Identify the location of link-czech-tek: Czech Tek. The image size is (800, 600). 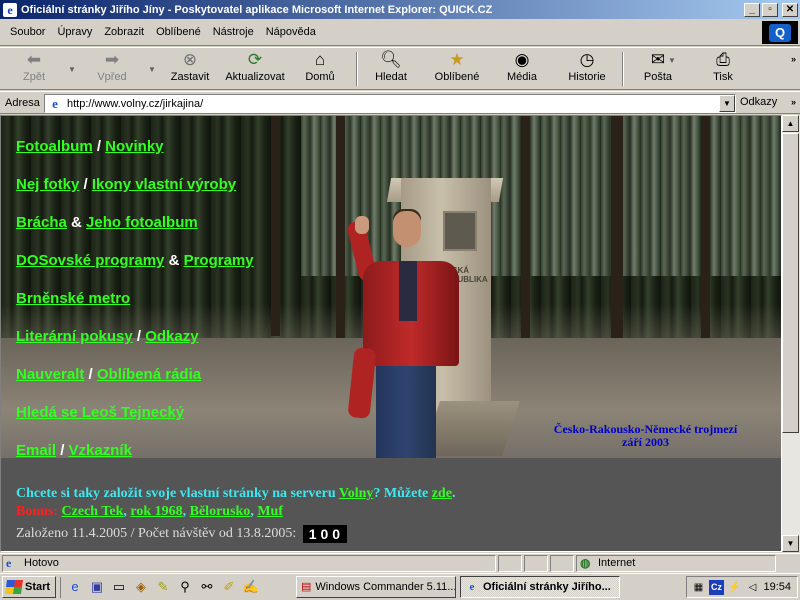
(93, 511).